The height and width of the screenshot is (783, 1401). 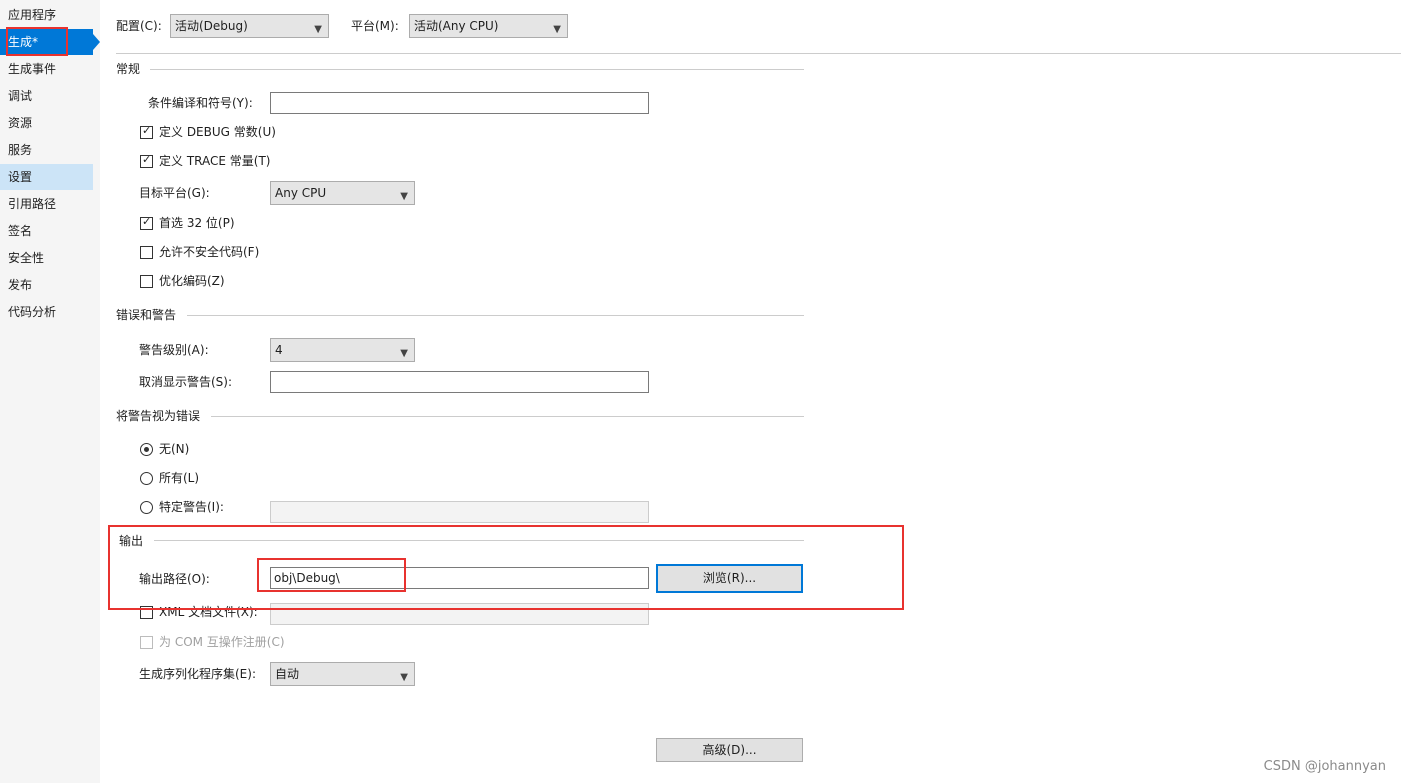 What do you see at coordinates (249, 26) in the screenshot?
I see `config-dropdown: 活动(Debug) ▼` at bounding box center [249, 26].